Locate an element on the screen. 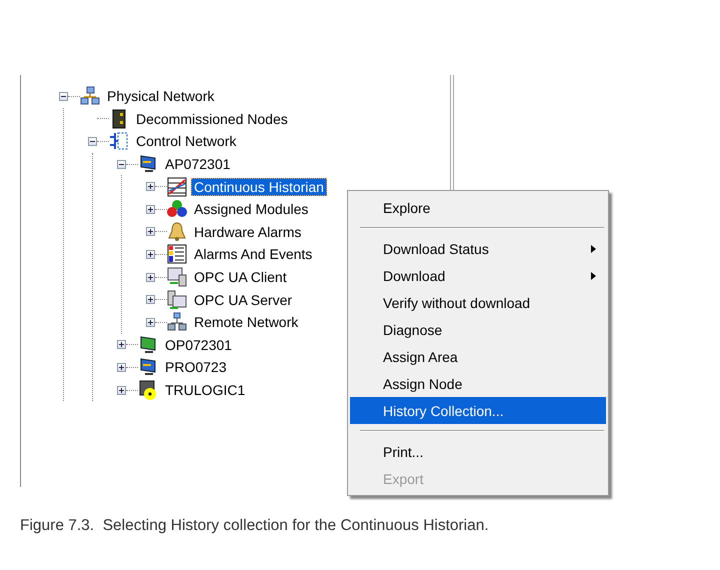 The width and height of the screenshot is (720, 570). tree-item: Decommissioned Nodes is located at coordinates (212, 119).